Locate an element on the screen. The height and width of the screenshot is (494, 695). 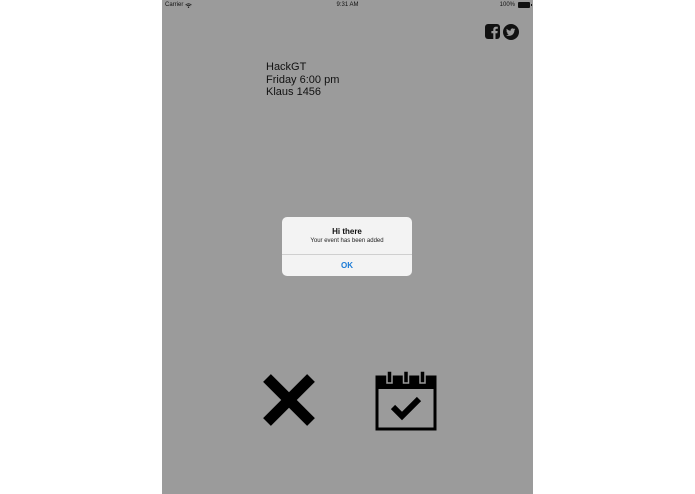
alert-message: Your event has been added is located at coordinates (347, 241).